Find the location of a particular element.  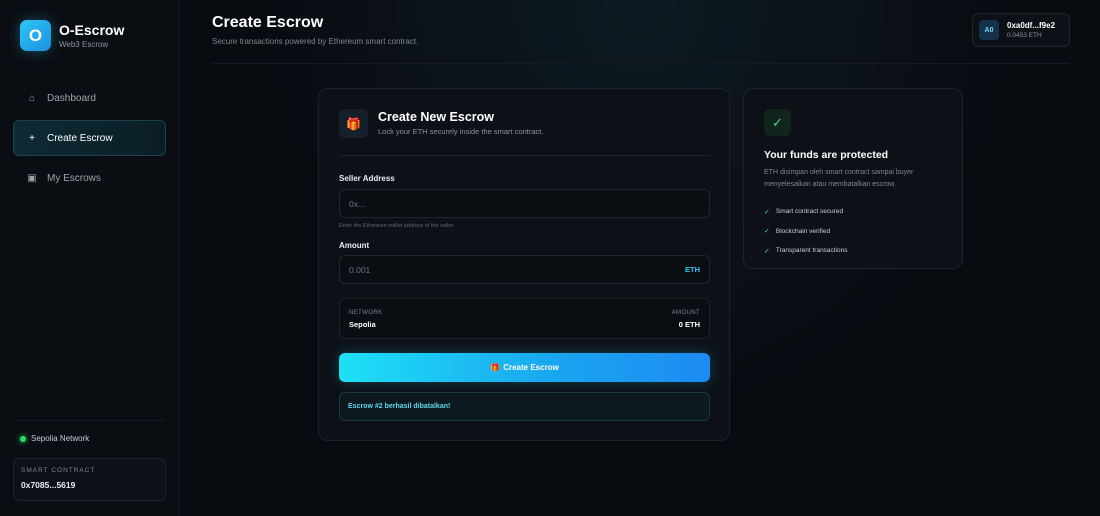

feature-label: Smart contract secured is located at coordinates (809, 212).